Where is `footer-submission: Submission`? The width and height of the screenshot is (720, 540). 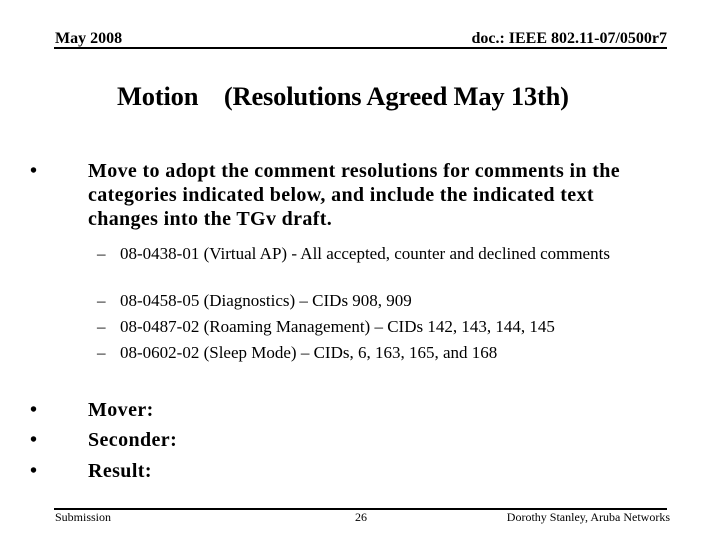
footer-submission: Submission is located at coordinates (83, 517).